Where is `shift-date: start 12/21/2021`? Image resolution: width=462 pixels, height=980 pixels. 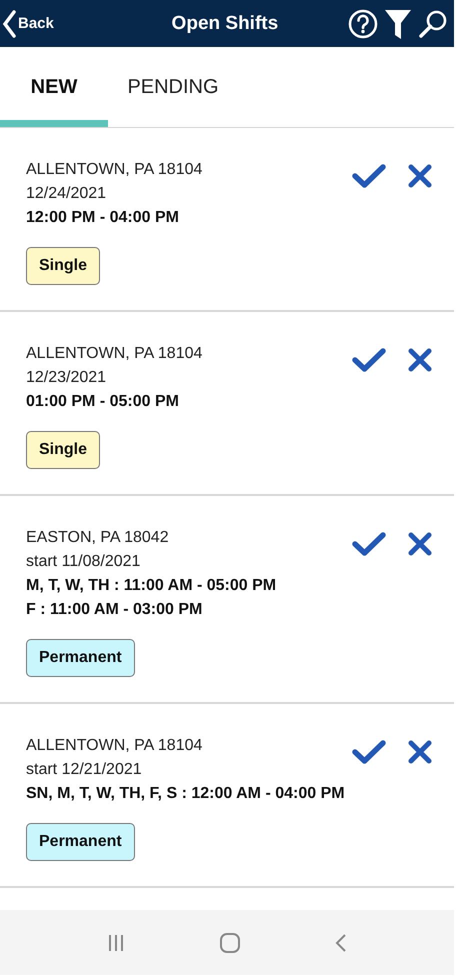 shift-date: start 12/21/2021 is located at coordinates (84, 770).